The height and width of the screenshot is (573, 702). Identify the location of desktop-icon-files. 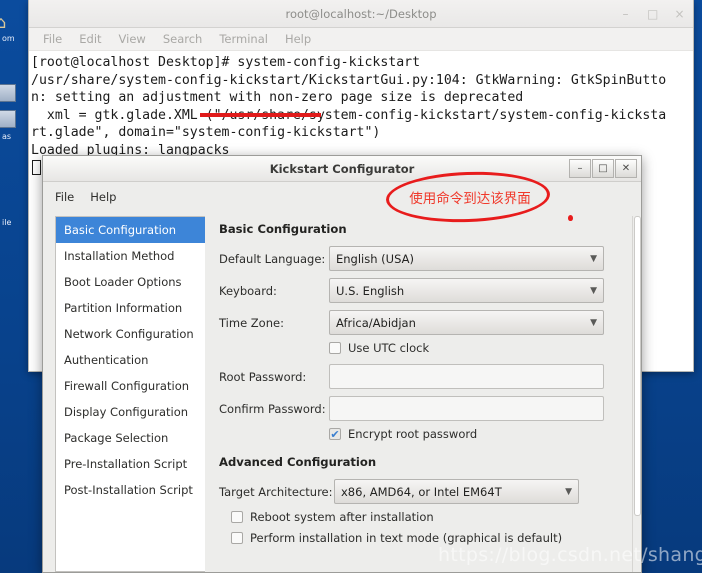
(8, 97).